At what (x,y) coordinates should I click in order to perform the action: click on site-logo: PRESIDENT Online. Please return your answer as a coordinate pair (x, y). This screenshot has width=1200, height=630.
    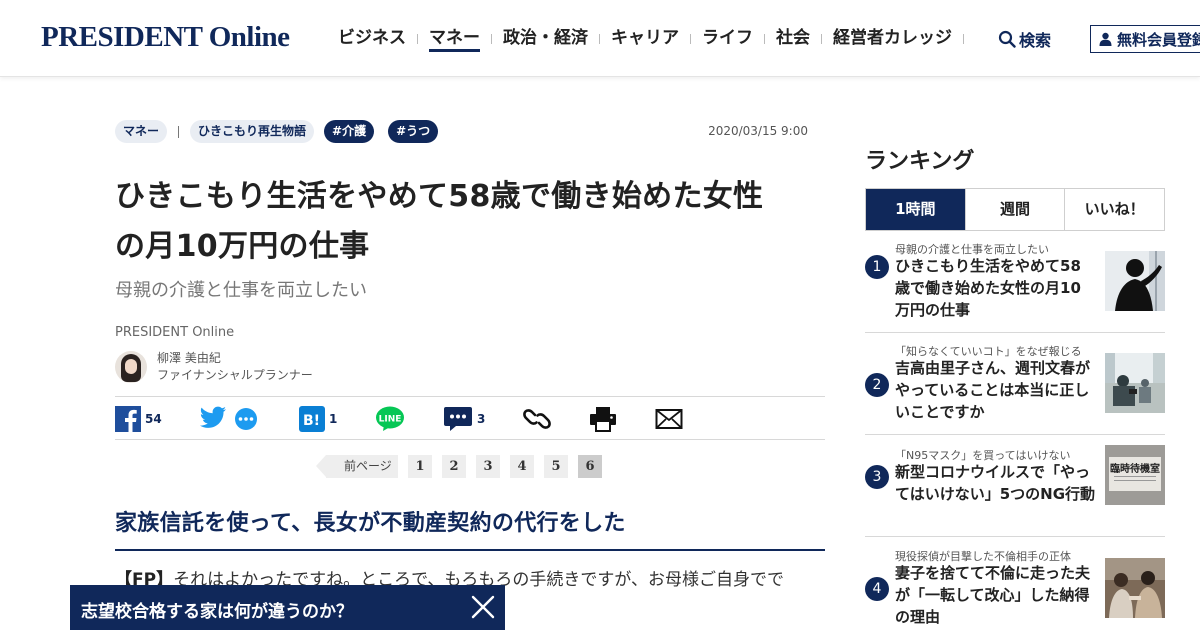
    Looking at the image, I should click on (165, 37).